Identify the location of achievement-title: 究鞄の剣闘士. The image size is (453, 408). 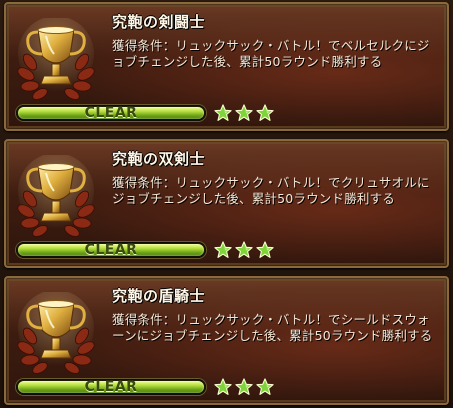
(159, 22).